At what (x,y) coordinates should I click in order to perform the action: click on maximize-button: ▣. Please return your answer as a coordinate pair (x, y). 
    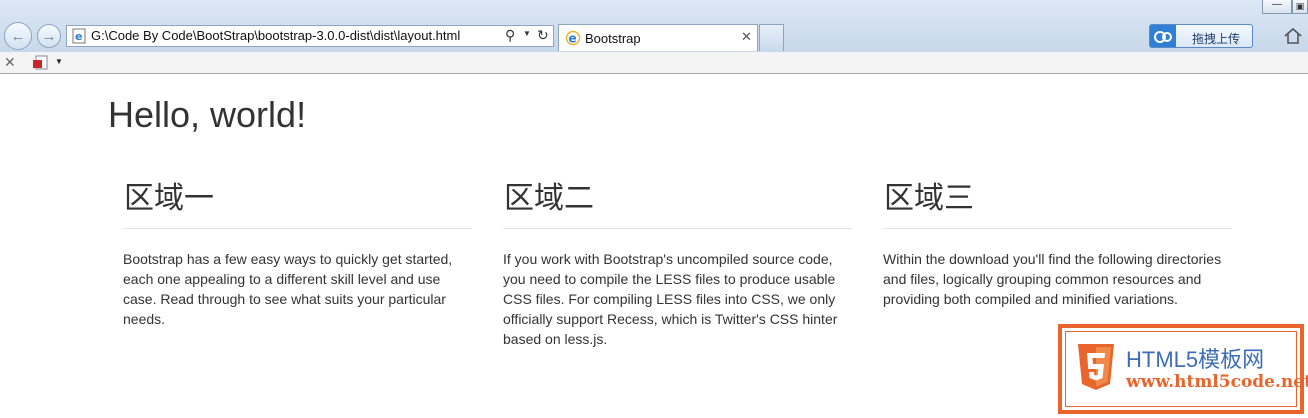
    Looking at the image, I should click on (1300, 7).